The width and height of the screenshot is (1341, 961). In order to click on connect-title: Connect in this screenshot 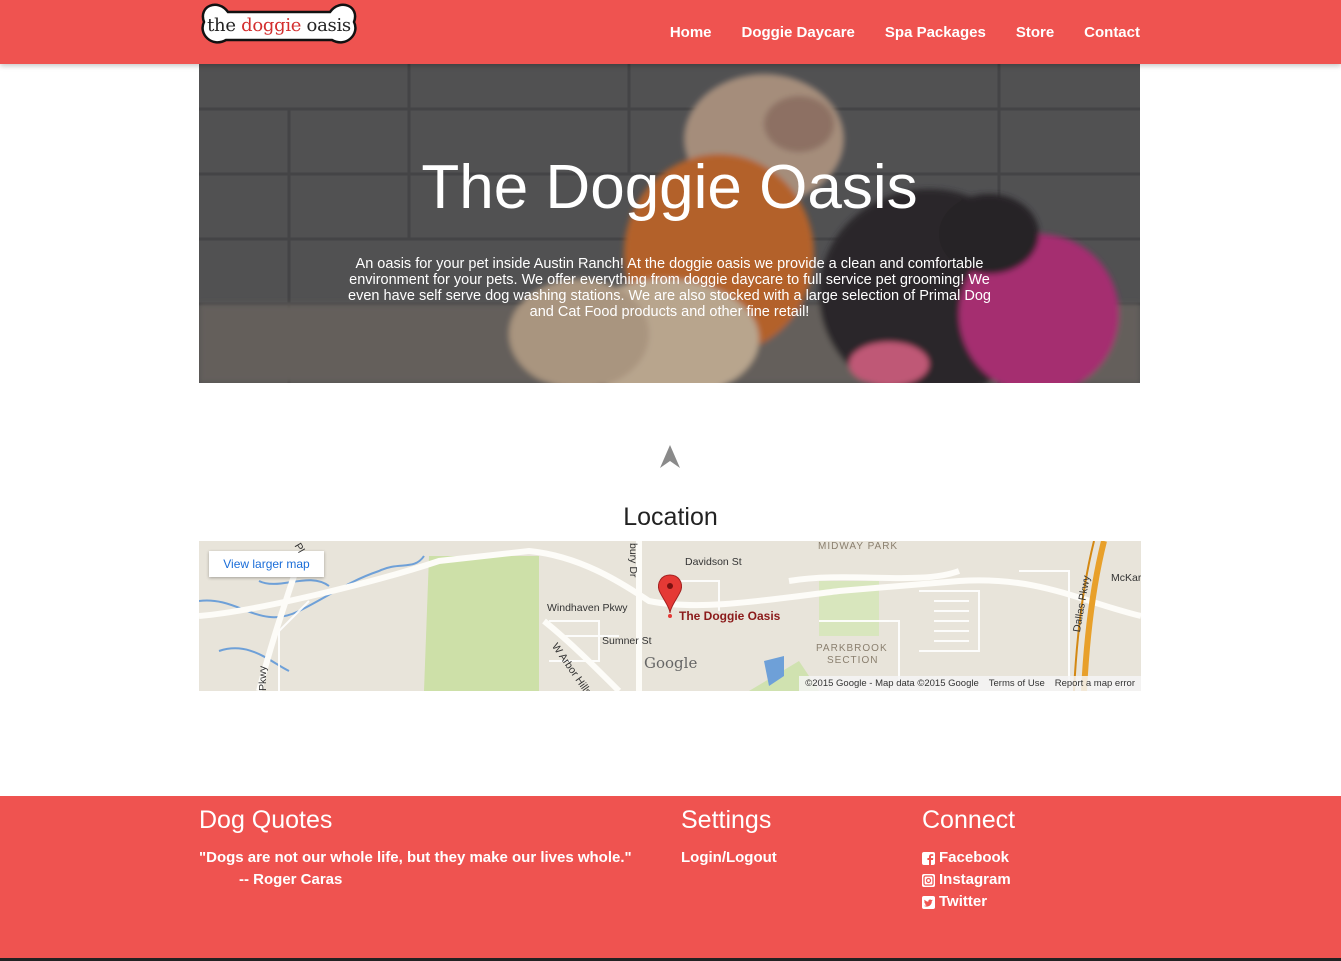, I will do `click(969, 820)`.